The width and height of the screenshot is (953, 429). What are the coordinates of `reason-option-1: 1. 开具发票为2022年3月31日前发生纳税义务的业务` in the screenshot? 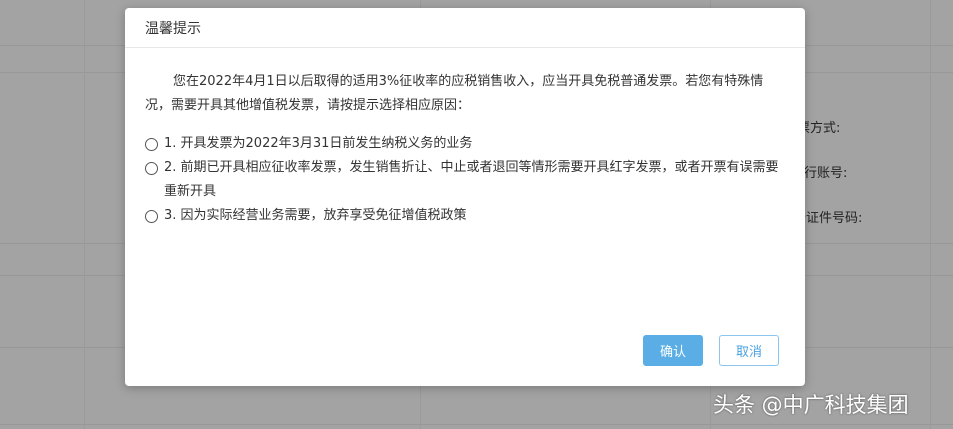 It's located at (465, 144).